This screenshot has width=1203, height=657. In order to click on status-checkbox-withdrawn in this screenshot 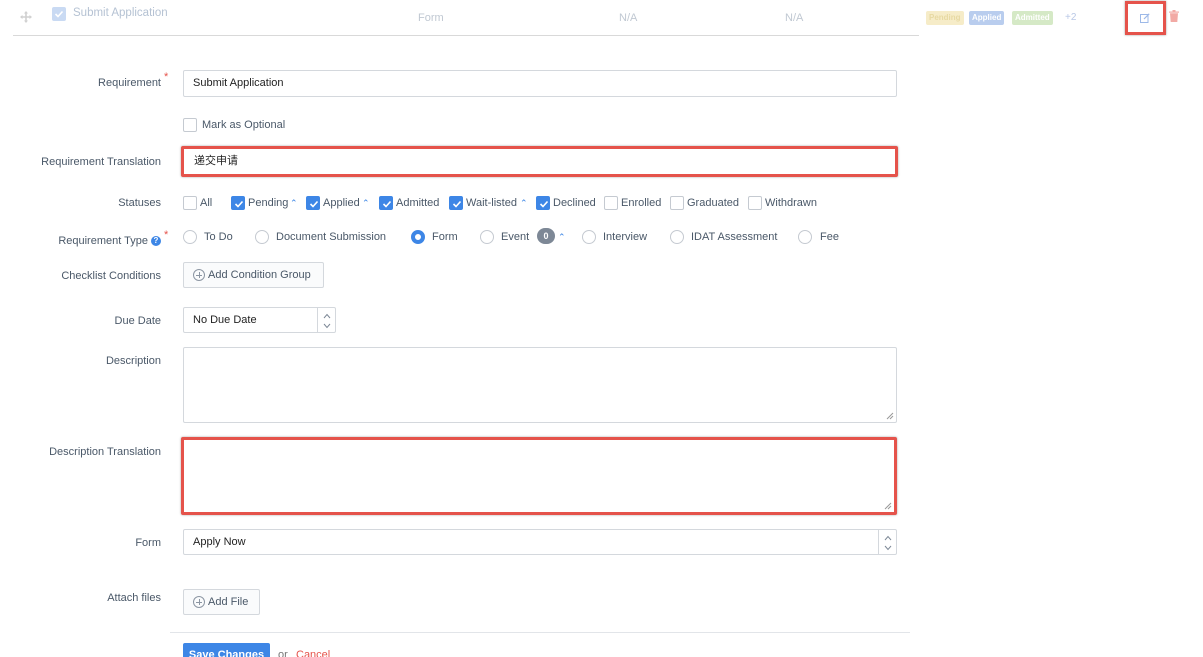, I will do `click(755, 203)`.